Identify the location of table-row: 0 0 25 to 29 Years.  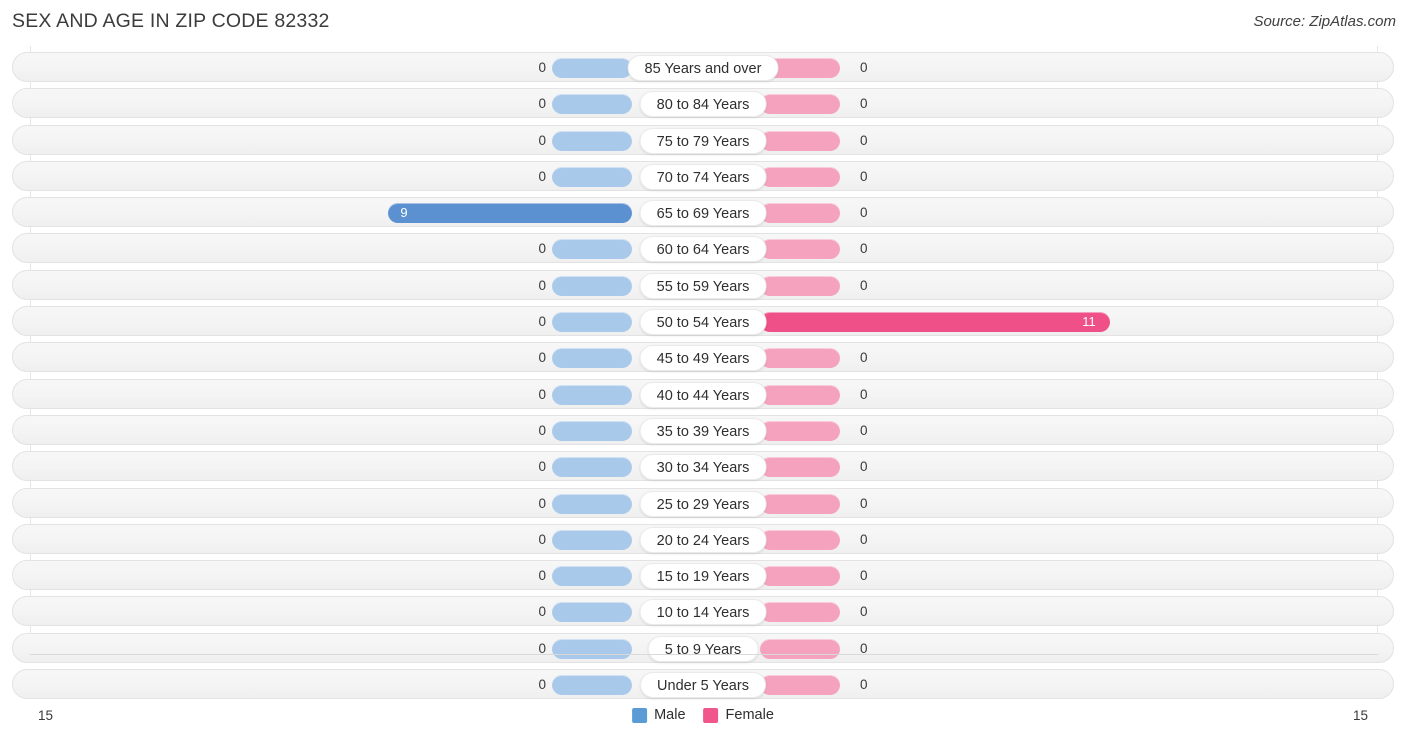
(703, 502).